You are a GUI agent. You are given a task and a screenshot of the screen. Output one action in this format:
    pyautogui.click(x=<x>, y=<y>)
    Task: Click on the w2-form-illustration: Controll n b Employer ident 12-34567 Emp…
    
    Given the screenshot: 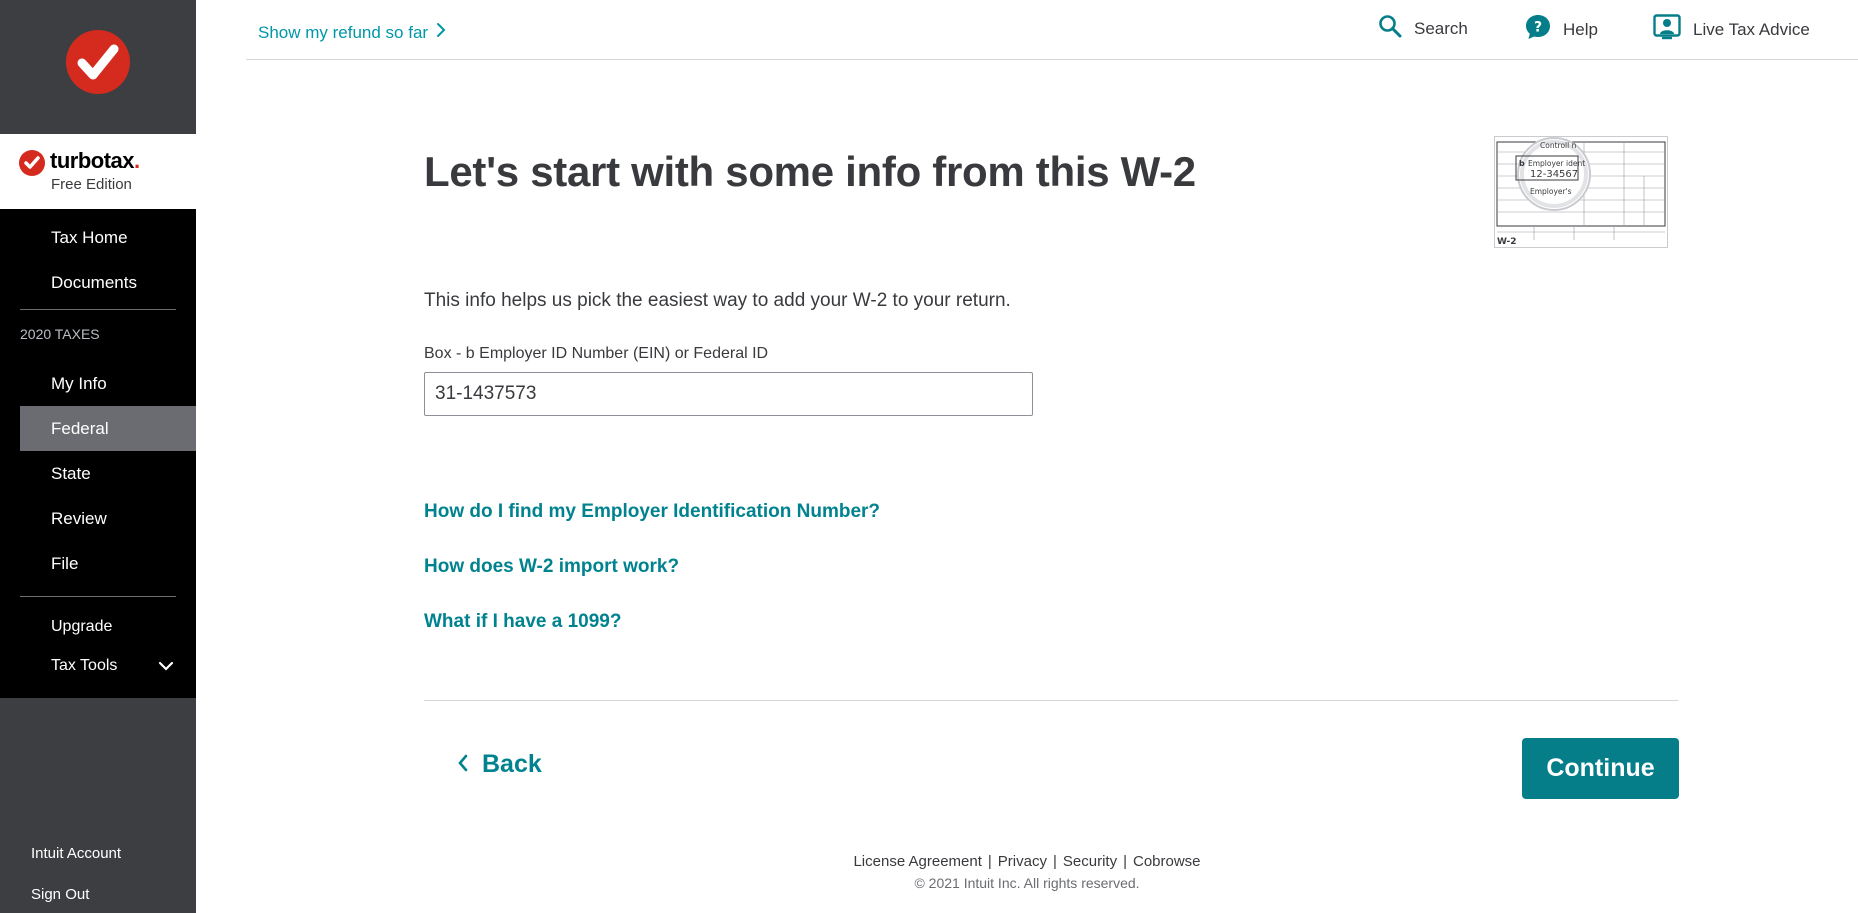 What is the action you would take?
    pyautogui.click(x=1581, y=192)
    